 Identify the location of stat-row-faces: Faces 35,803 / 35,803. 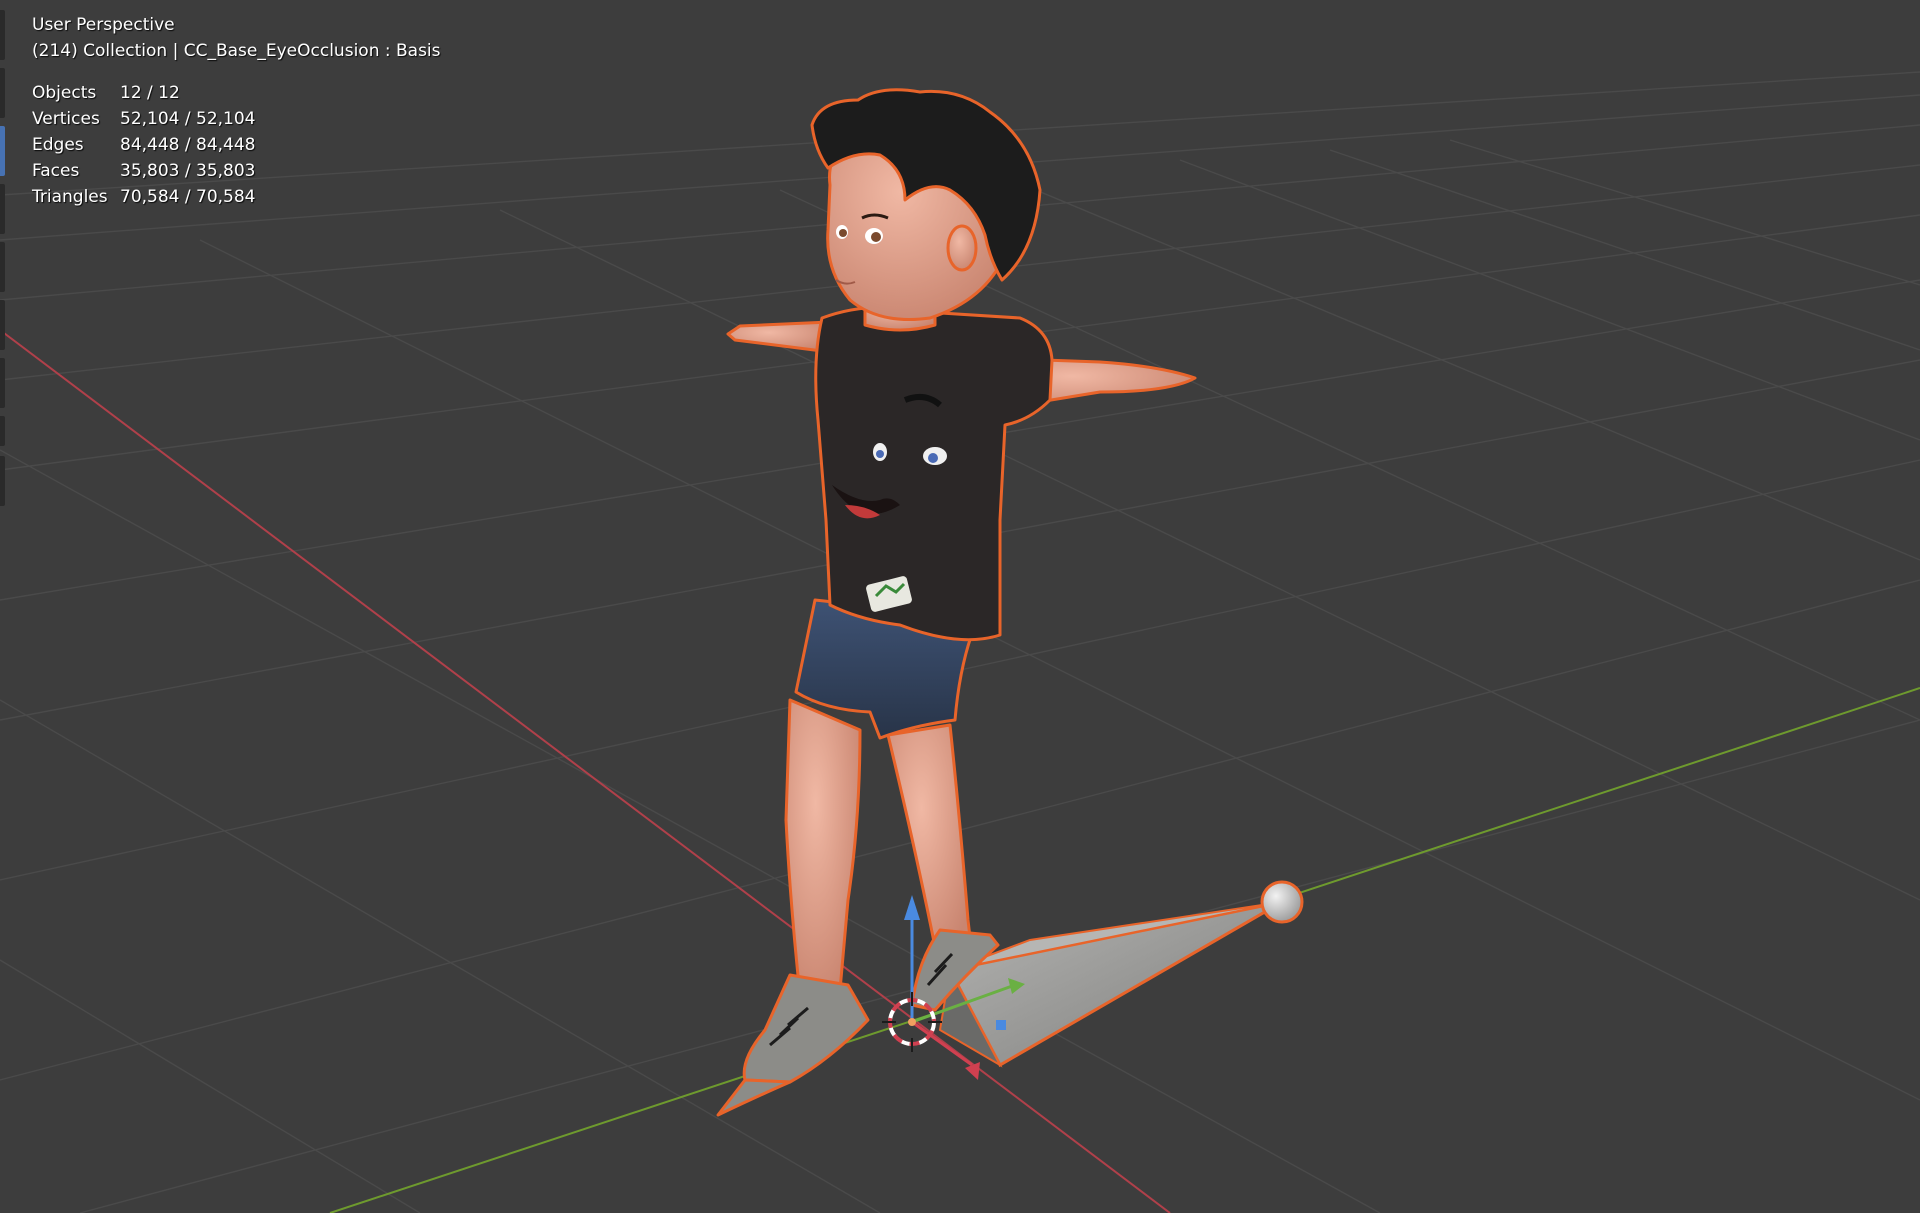
(144, 171).